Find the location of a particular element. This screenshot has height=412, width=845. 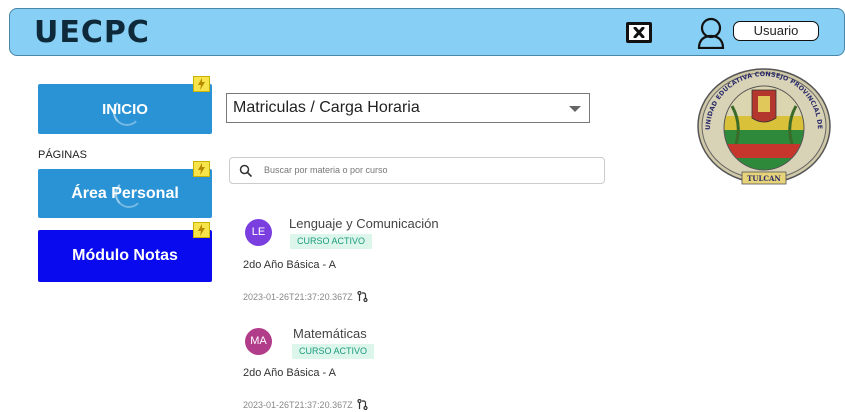

chevron-down-icon is located at coordinates (575, 109).